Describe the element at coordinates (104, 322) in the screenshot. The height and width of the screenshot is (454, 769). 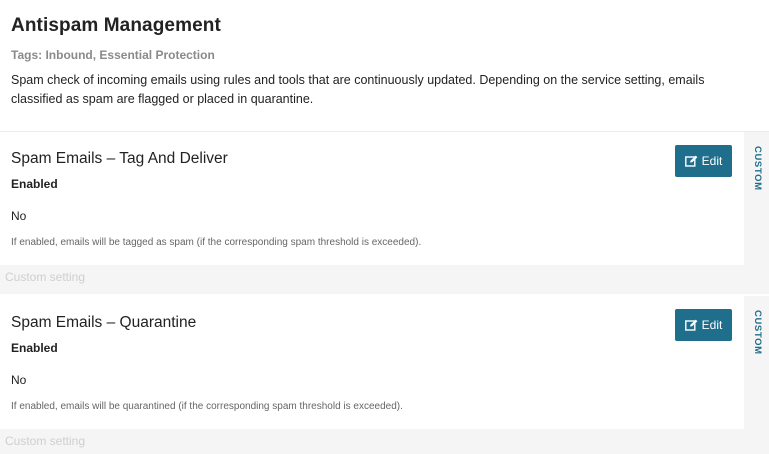
I see `setting-title: Spam Emails – Quarantine` at that location.